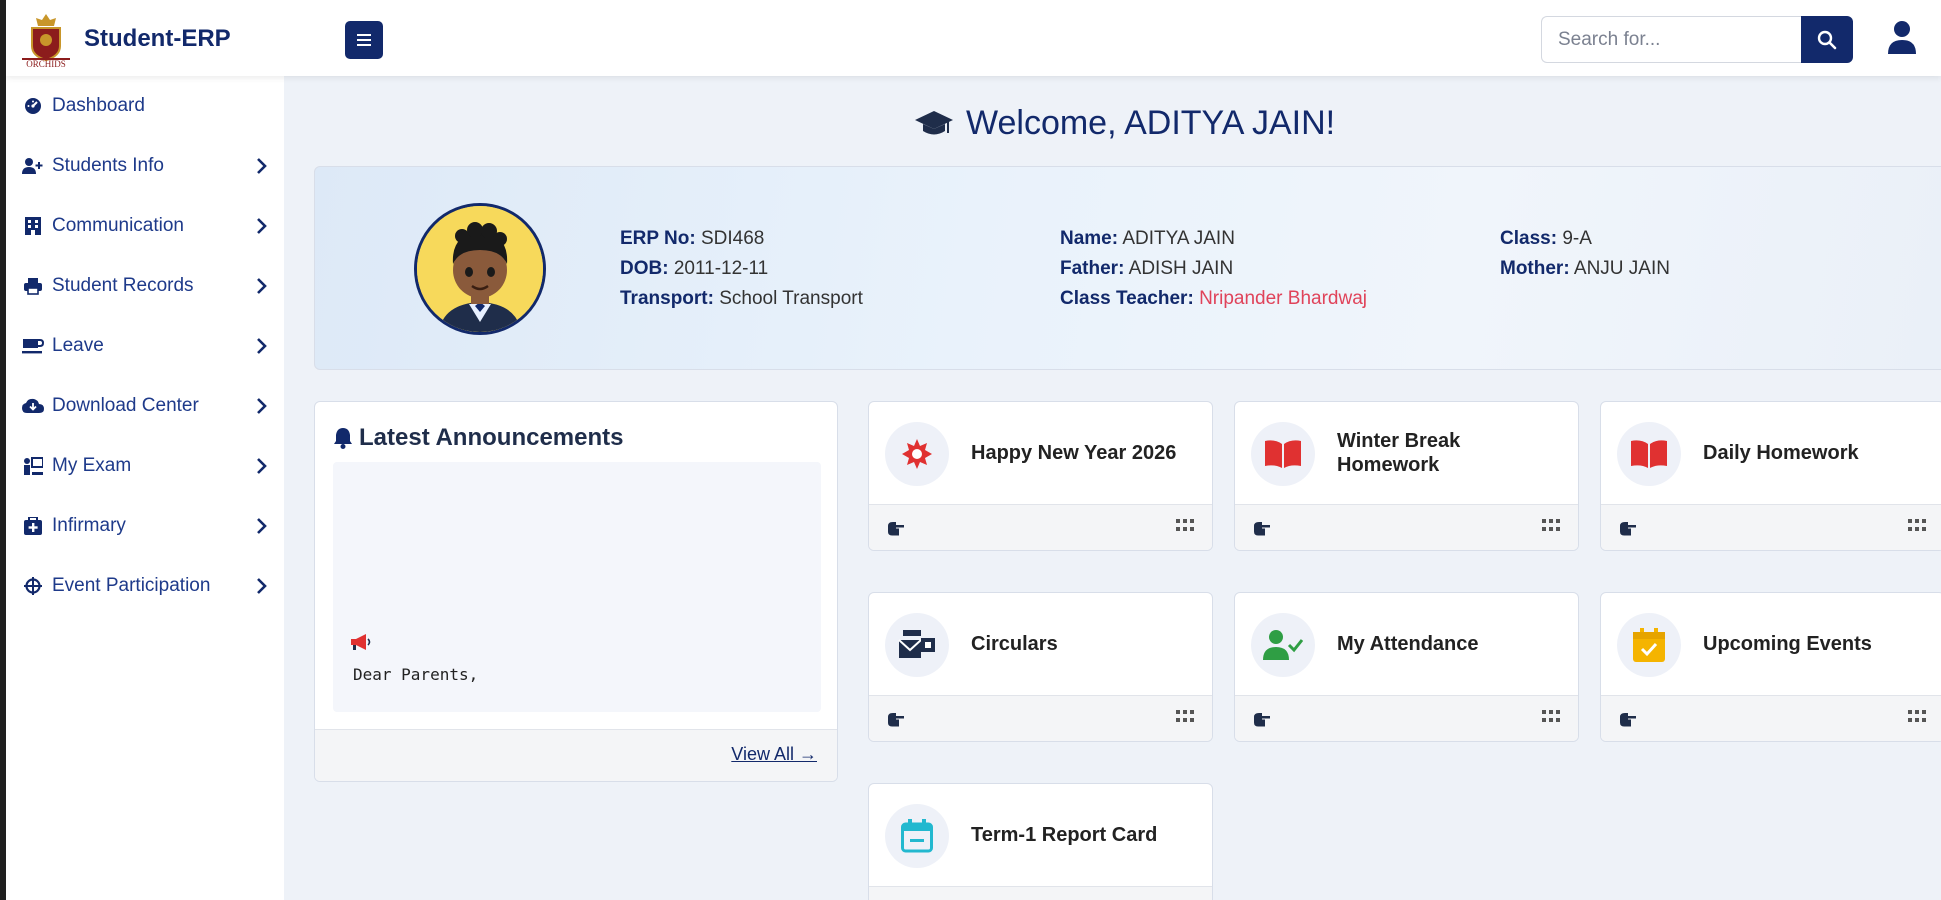 The height and width of the screenshot is (900, 1941). I want to click on card-upcoming-events: Upcoming Events, so click(1770, 667).